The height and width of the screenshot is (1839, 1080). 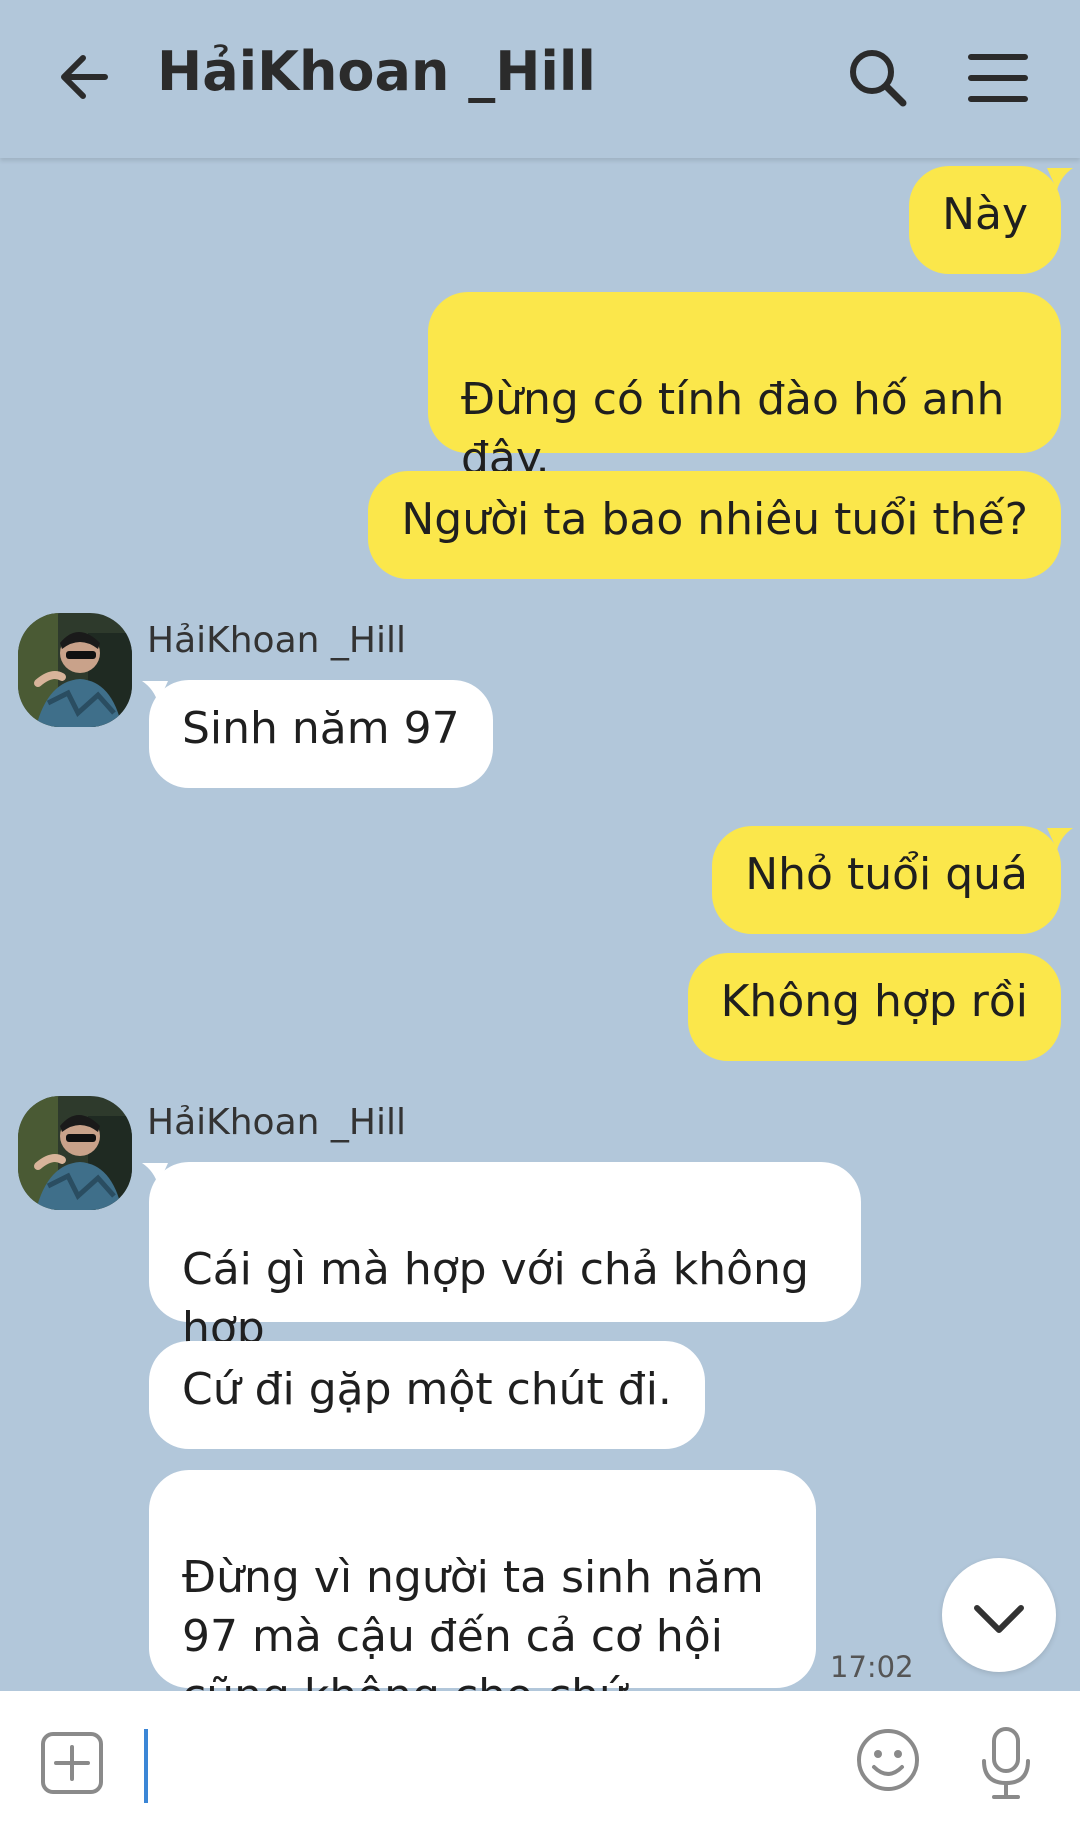 I want to click on hamburger-menu-icon, so click(x=998, y=78).